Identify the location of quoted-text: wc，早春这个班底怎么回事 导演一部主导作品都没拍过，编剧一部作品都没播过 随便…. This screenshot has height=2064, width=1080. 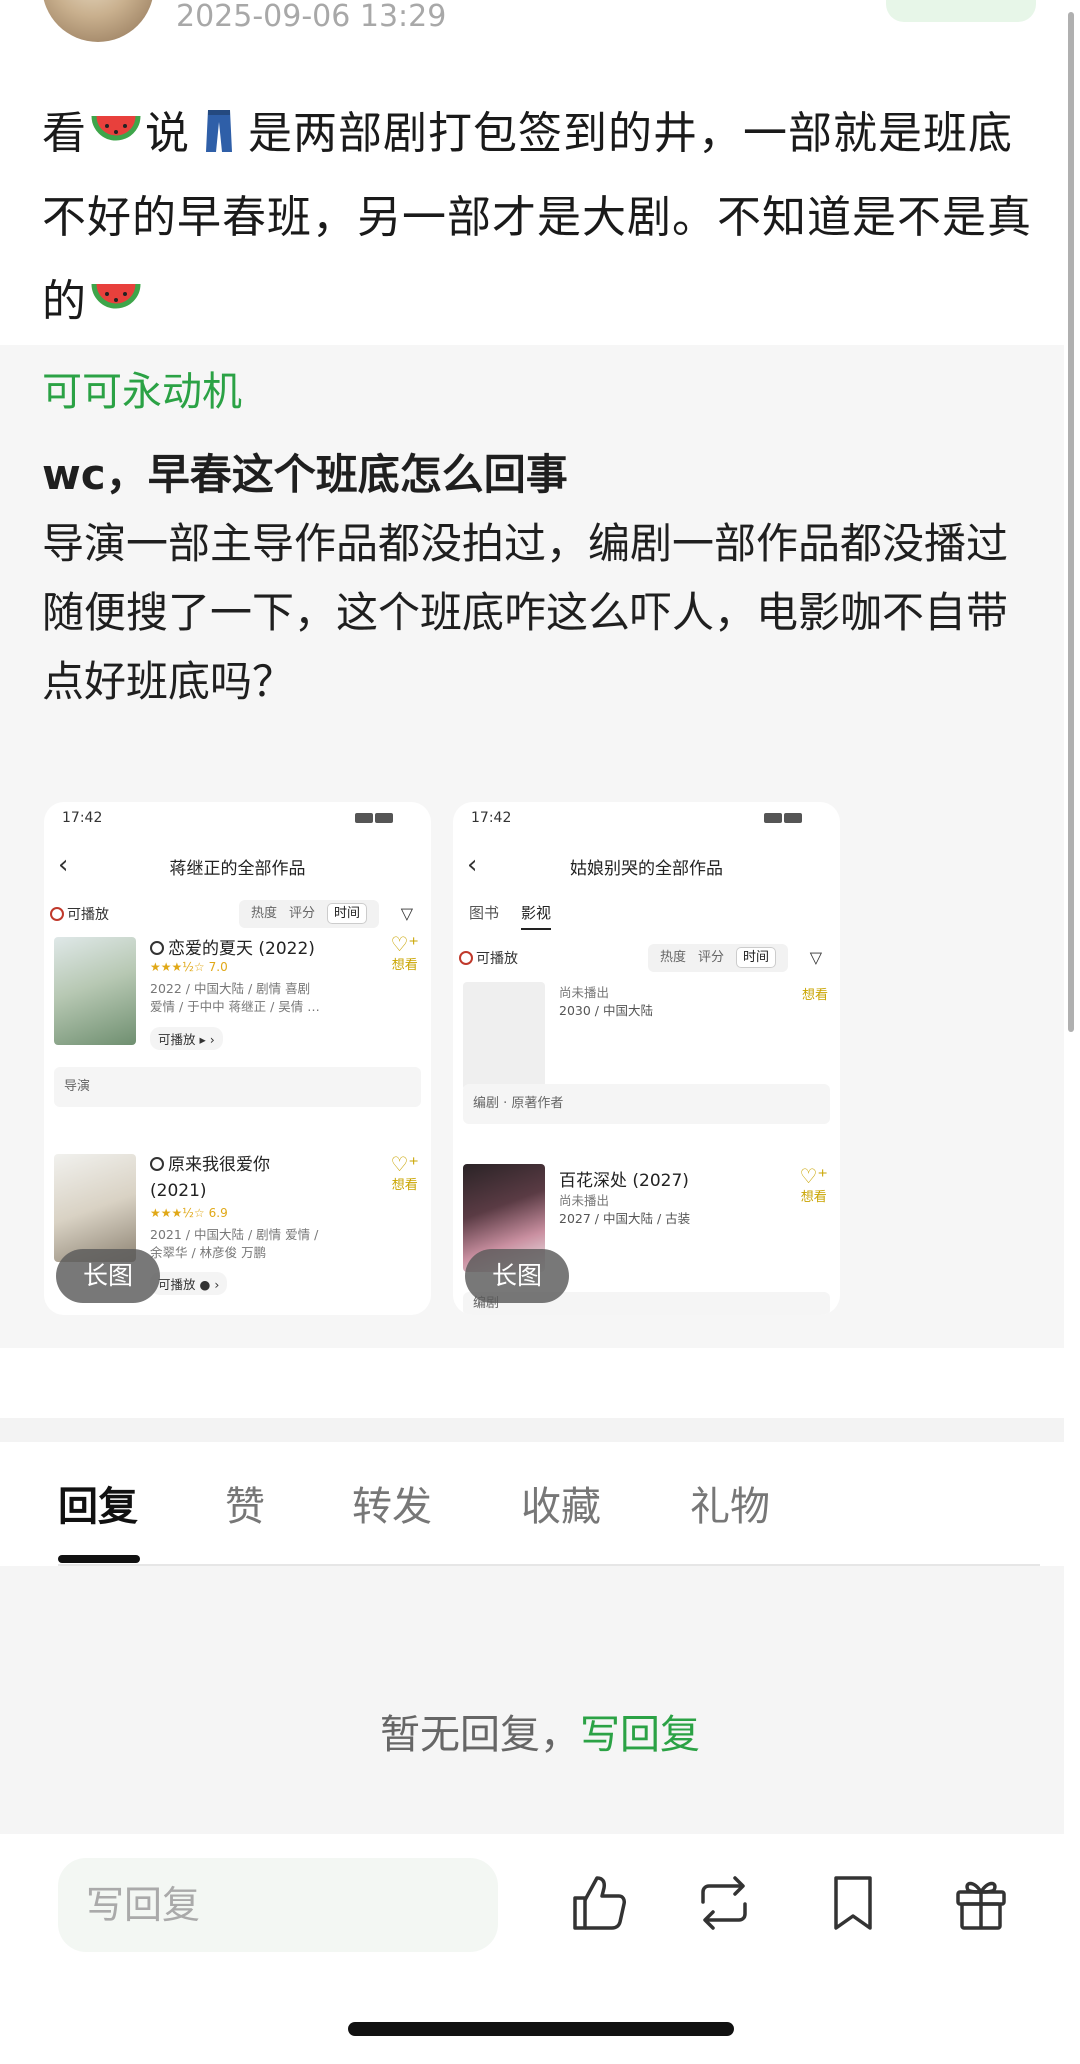
(537, 578).